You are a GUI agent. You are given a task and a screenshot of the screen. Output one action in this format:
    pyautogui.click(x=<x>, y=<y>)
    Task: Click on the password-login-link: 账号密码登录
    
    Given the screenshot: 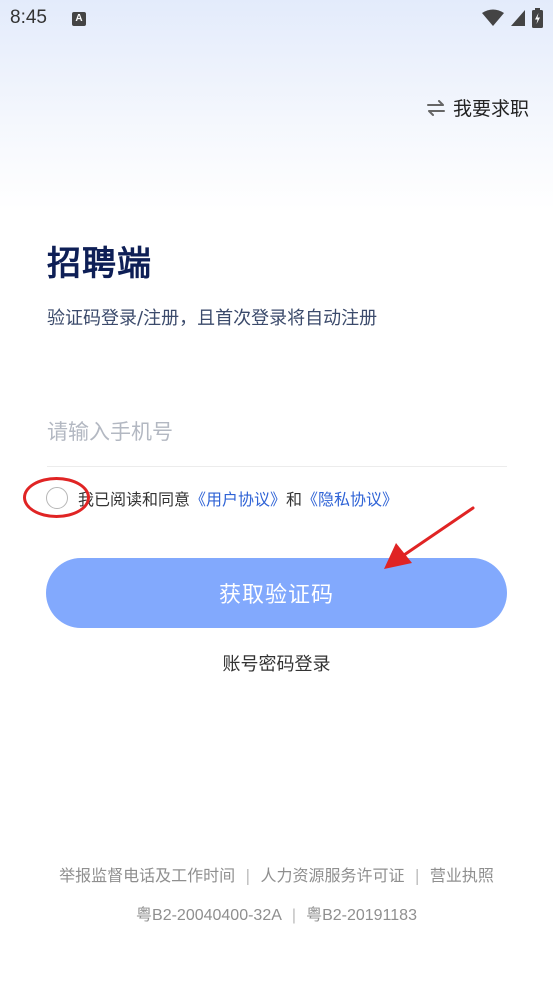 What is the action you would take?
    pyautogui.click(x=276, y=663)
    